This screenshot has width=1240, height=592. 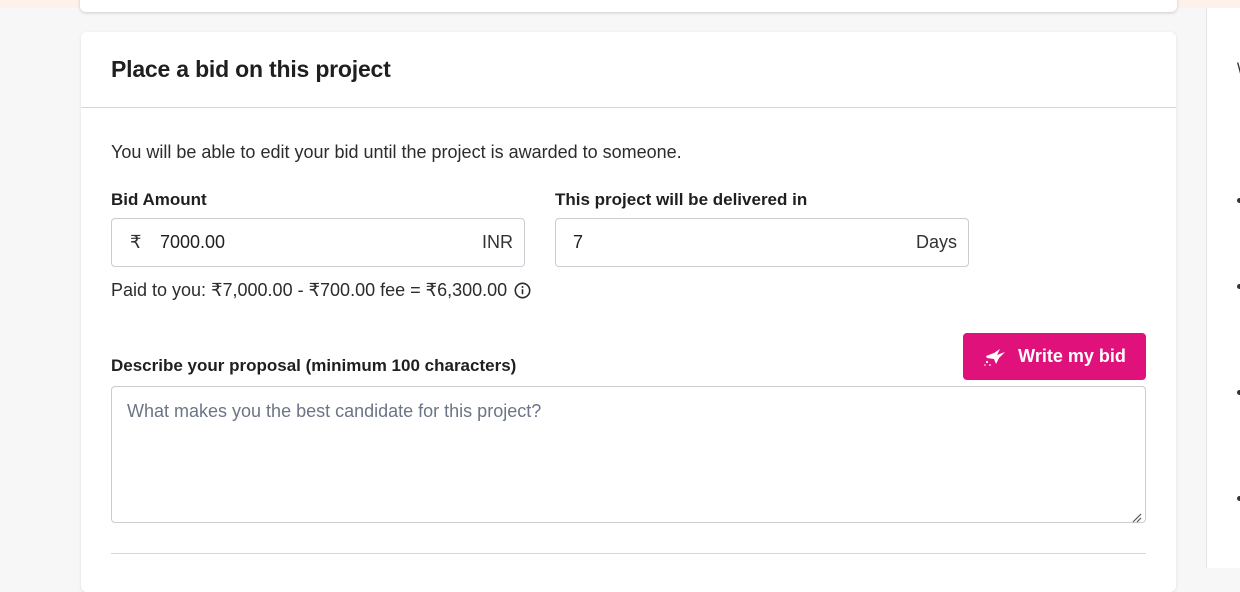 I want to click on bid-amount-value: 7000.00, so click(x=321, y=242).